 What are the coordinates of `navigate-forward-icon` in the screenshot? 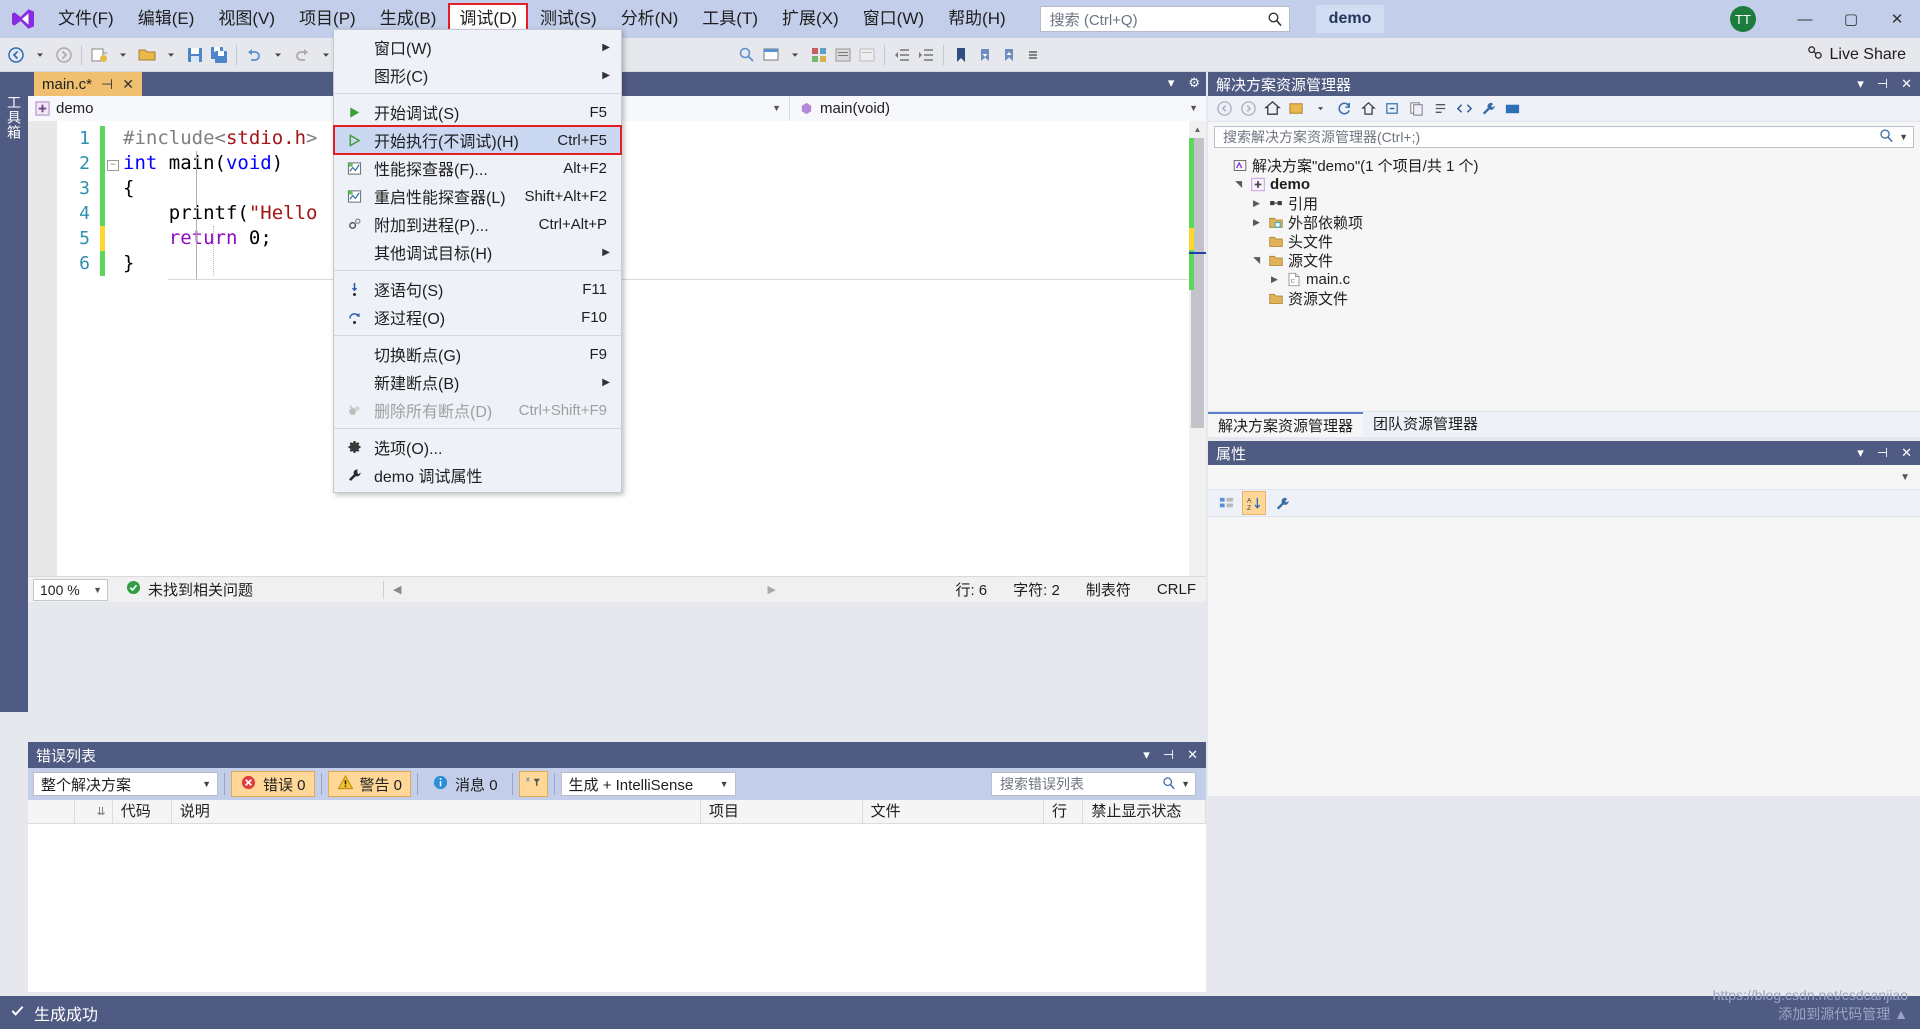 It's located at (64, 55).